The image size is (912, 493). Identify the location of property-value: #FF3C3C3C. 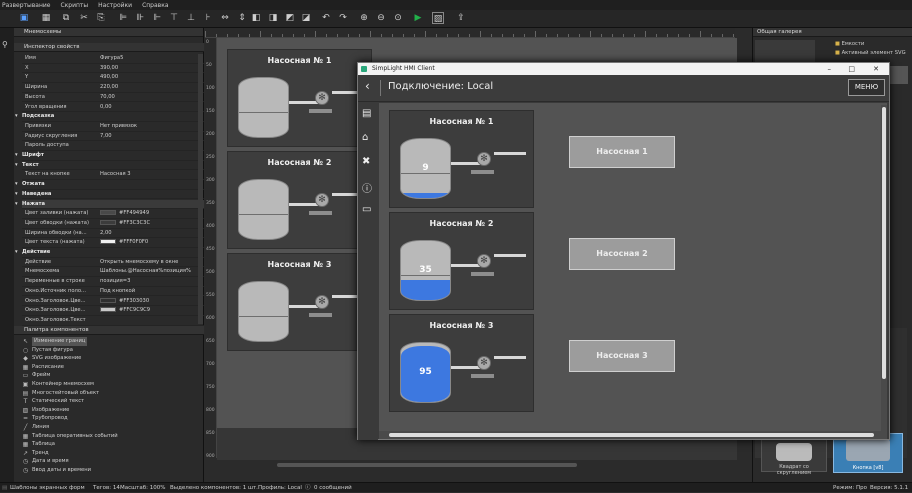
(152, 224).